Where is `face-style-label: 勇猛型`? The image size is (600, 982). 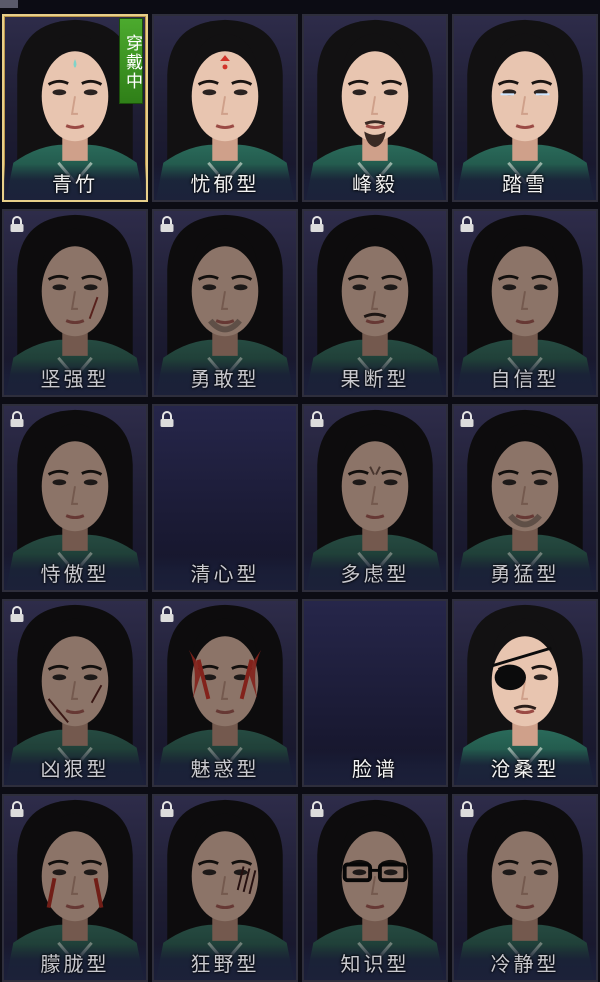
face-style-label: 勇猛型 is located at coordinates (525, 572).